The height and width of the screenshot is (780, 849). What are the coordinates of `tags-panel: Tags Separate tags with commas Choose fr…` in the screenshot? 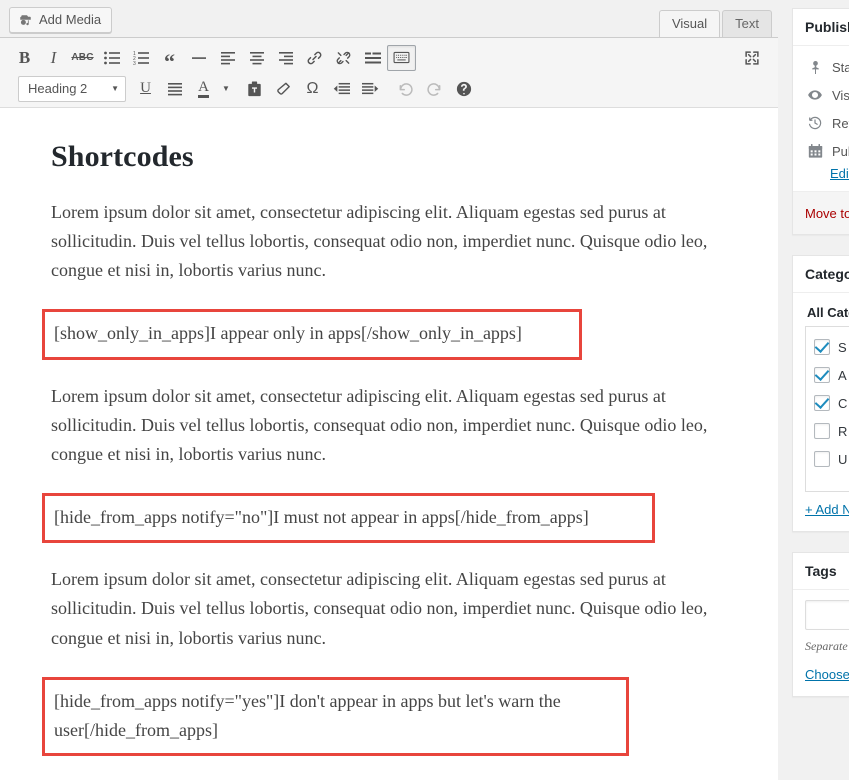 It's located at (820, 624).